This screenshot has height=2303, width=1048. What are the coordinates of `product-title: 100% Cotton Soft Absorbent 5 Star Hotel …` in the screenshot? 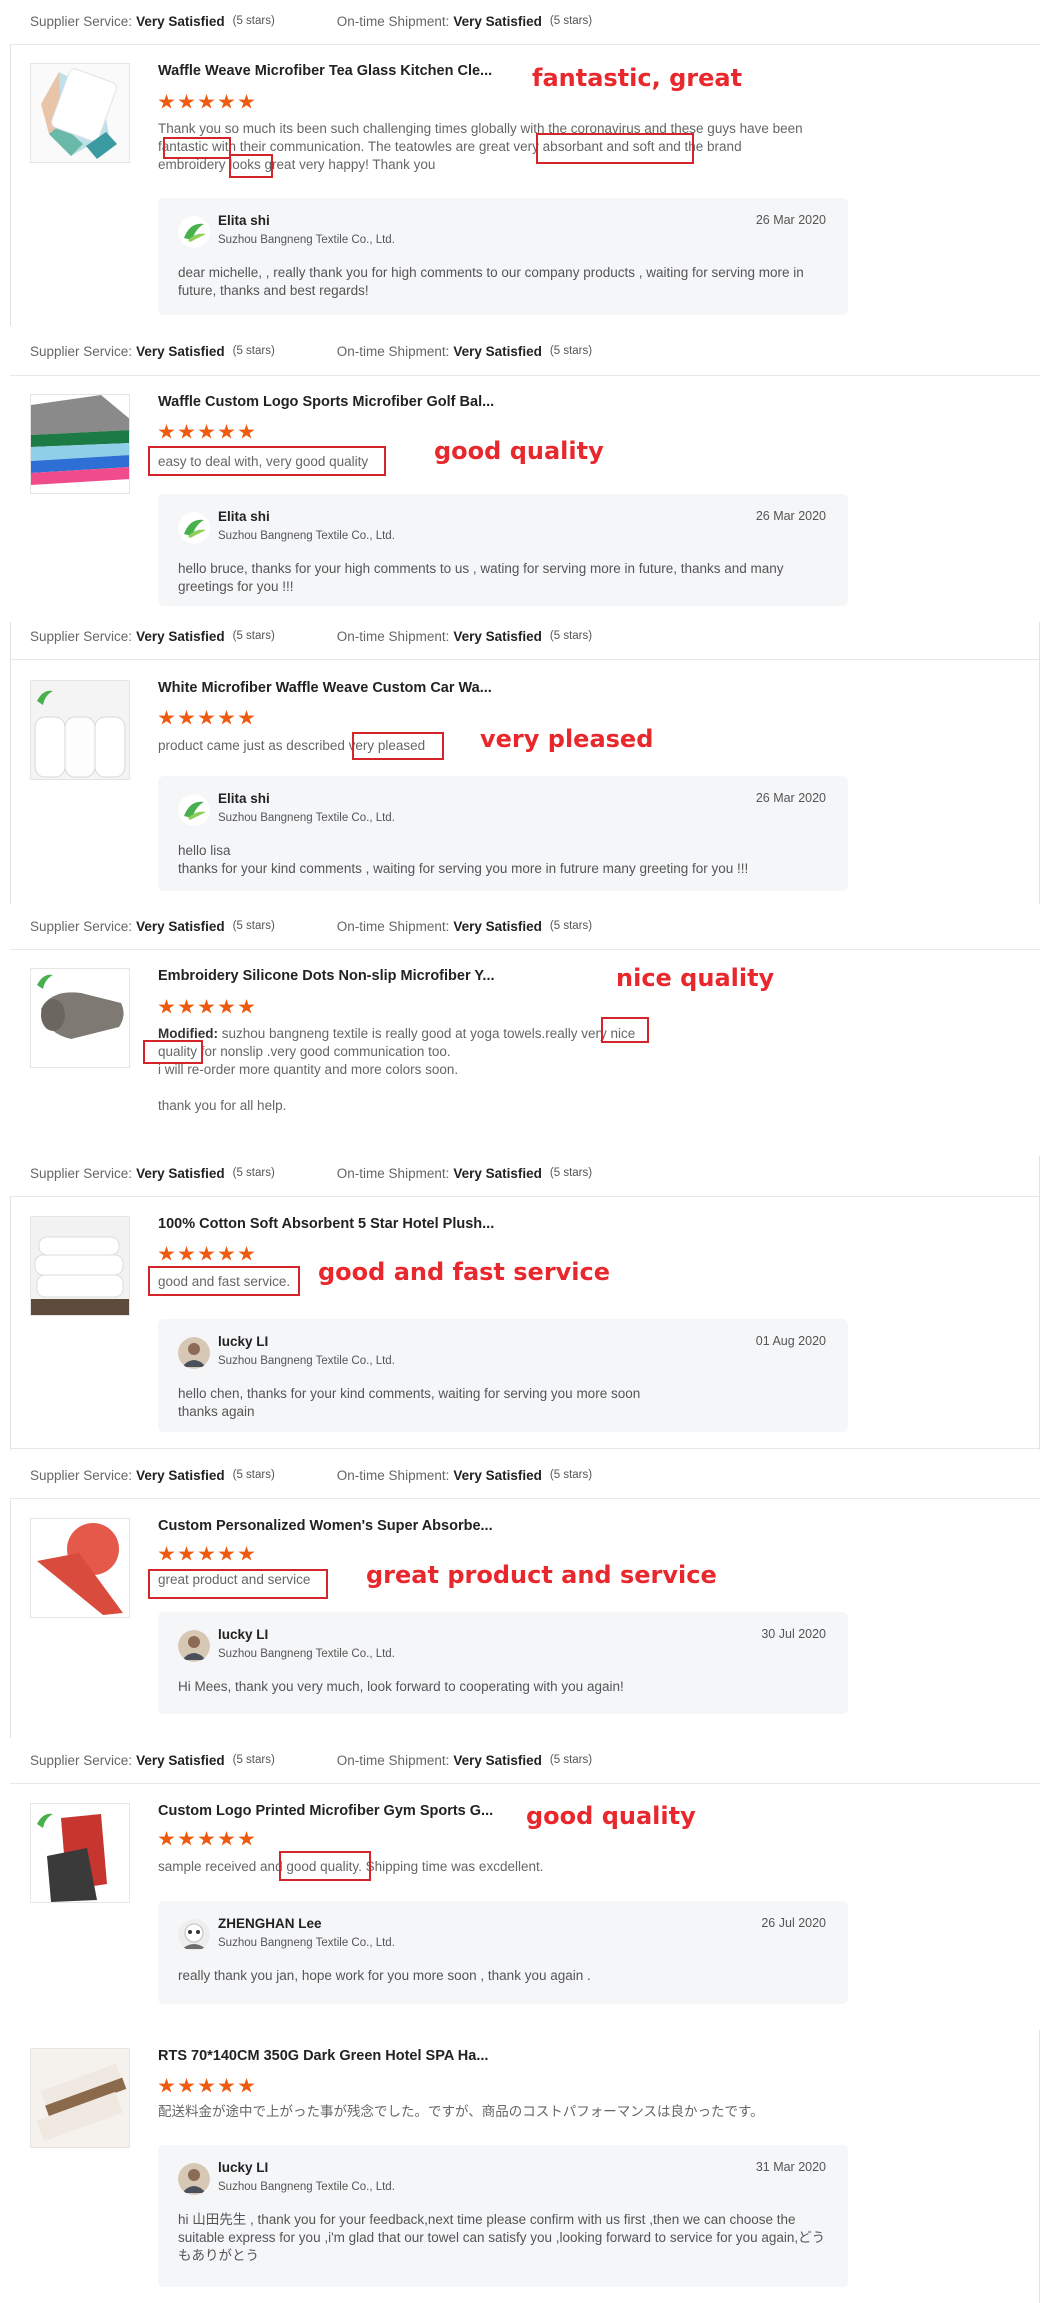 It's located at (326, 1224).